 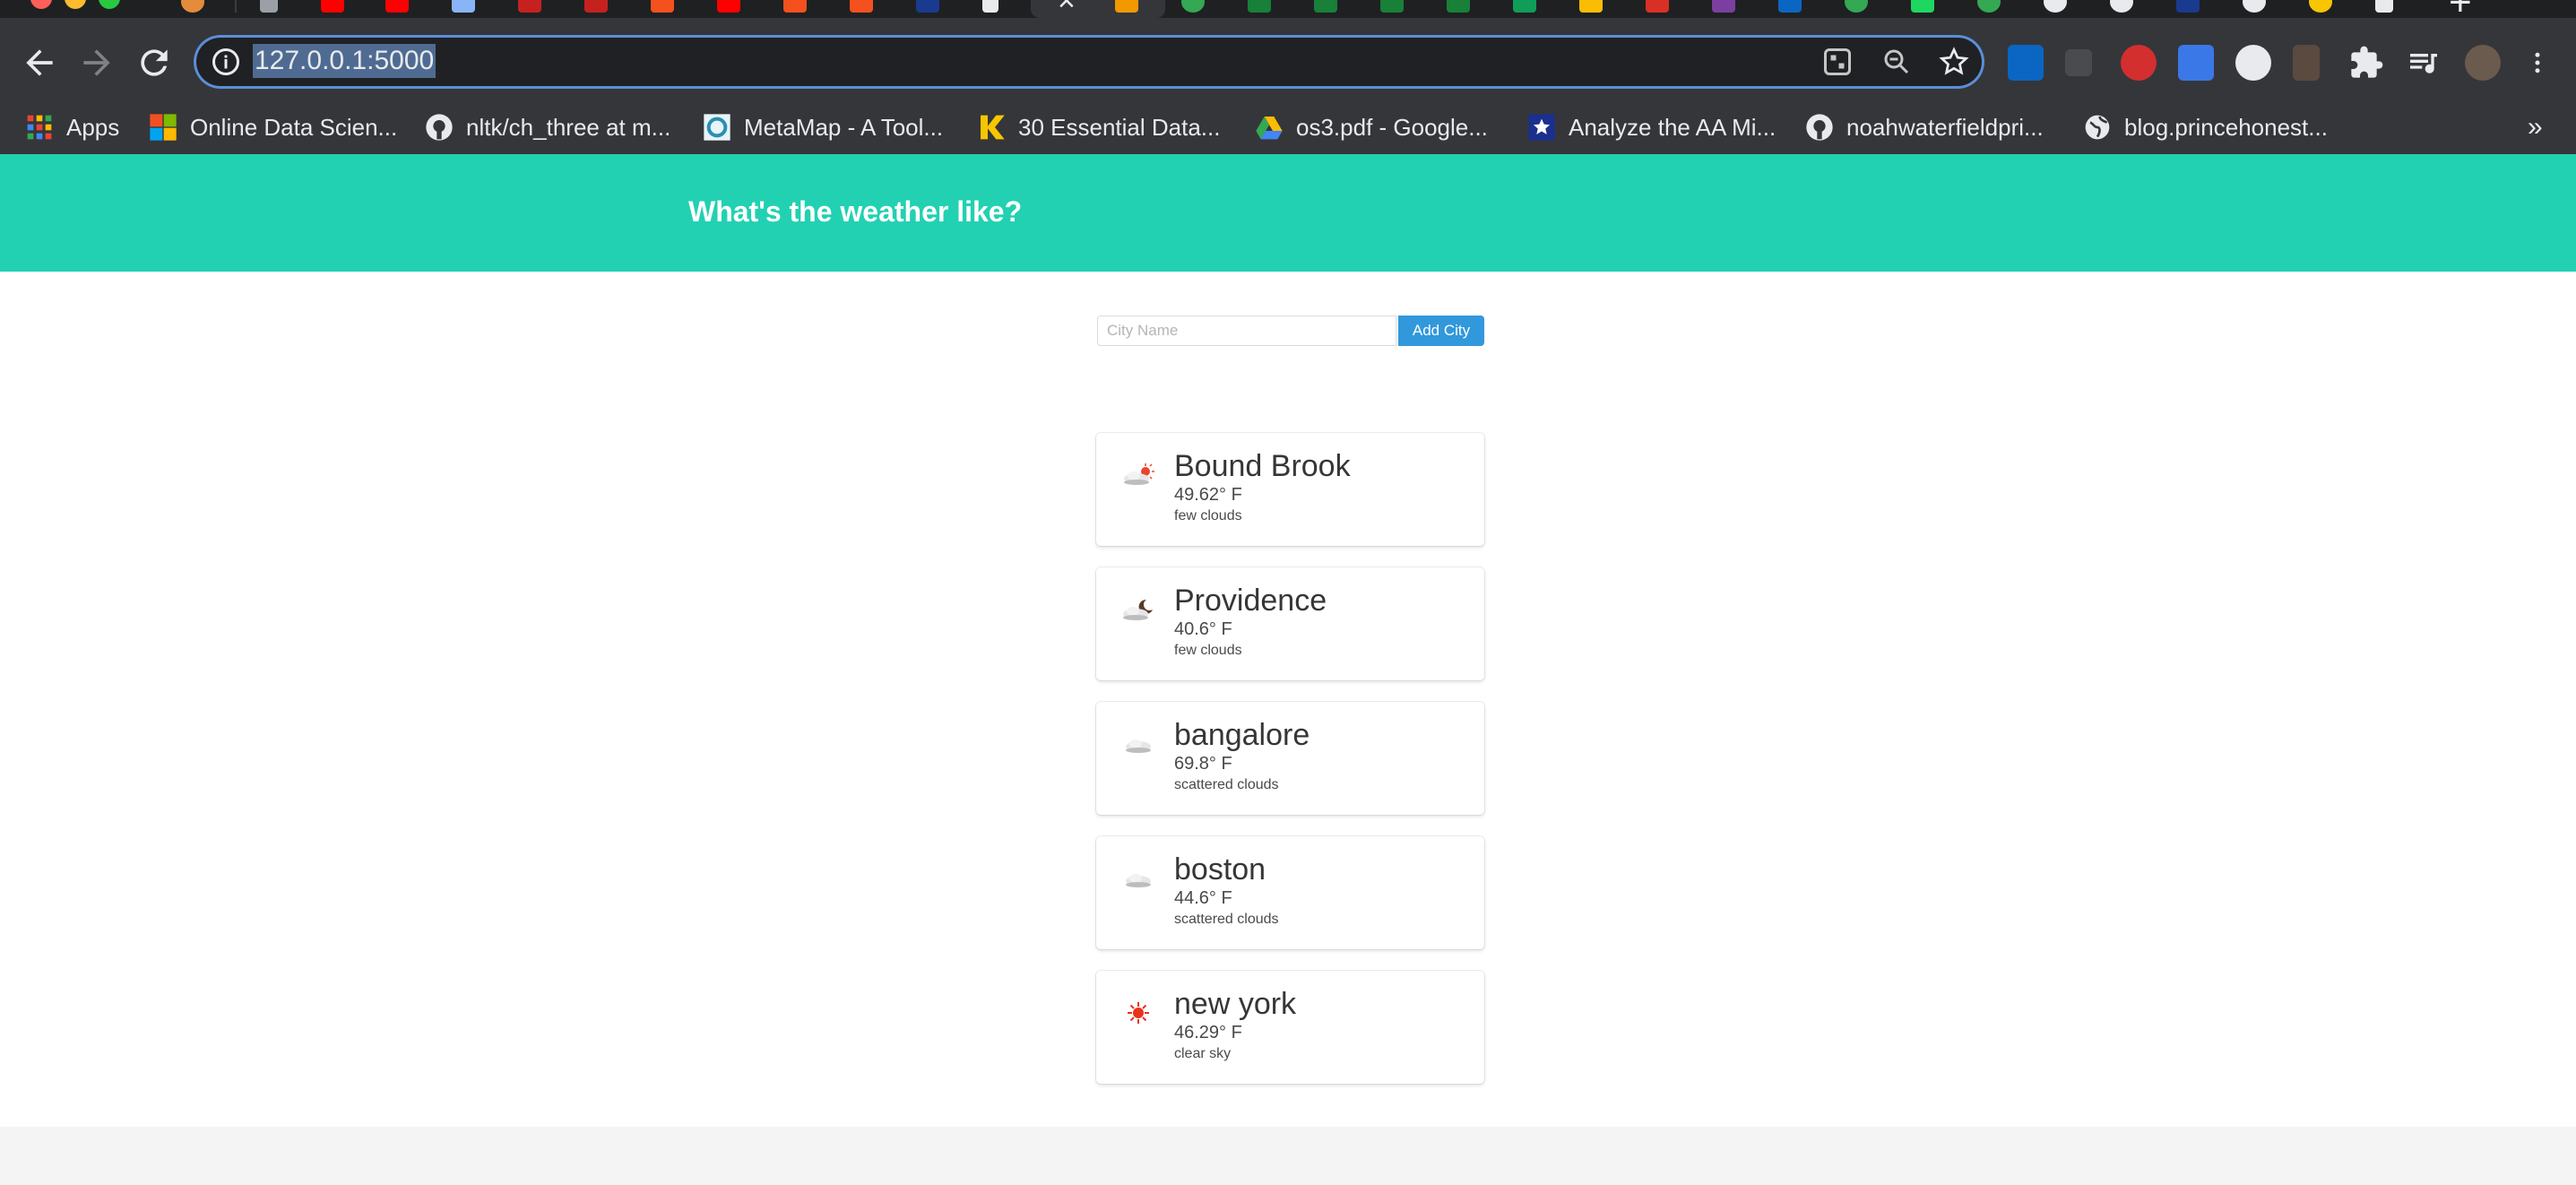 What do you see at coordinates (1790, 7) in the screenshot?
I see `linkedin-tab-icon` at bounding box center [1790, 7].